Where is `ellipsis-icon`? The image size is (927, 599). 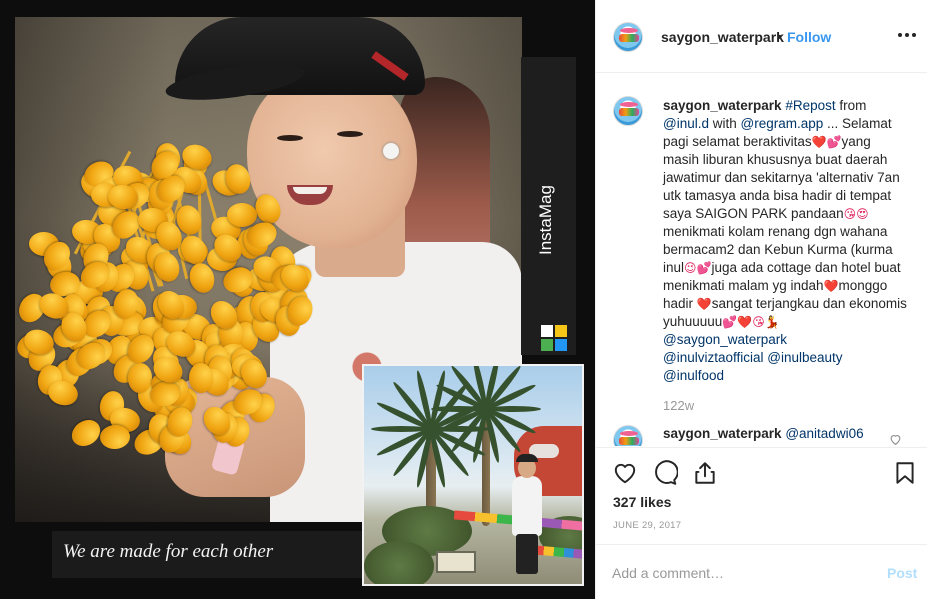
ellipsis-icon is located at coordinates (907, 36).